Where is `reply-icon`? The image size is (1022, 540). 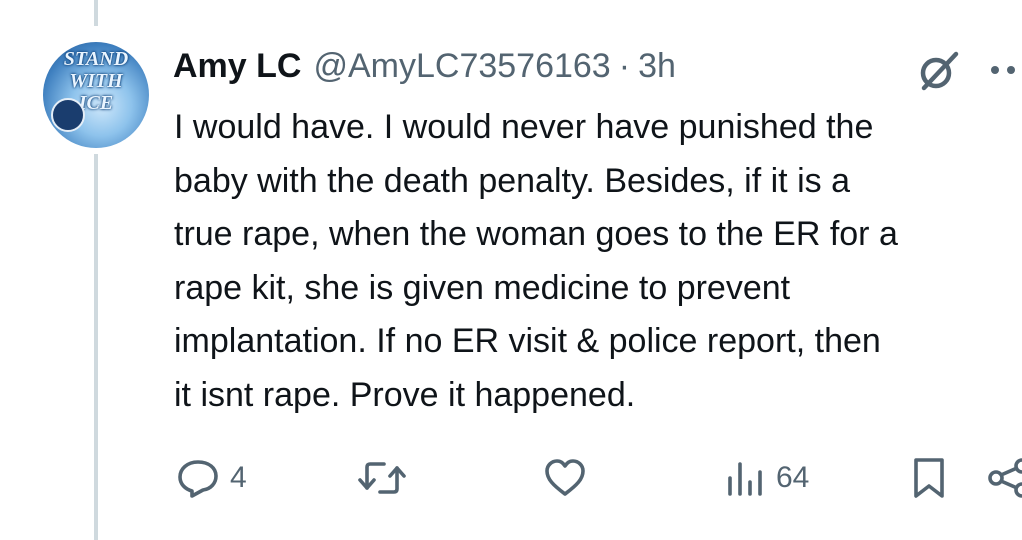 reply-icon is located at coordinates (198, 478).